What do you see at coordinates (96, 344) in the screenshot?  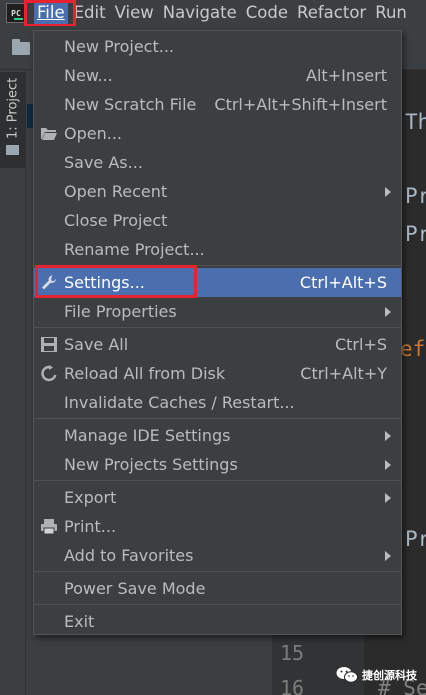 I see `menu-item-label: Save All` at bounding box center [96, 344].